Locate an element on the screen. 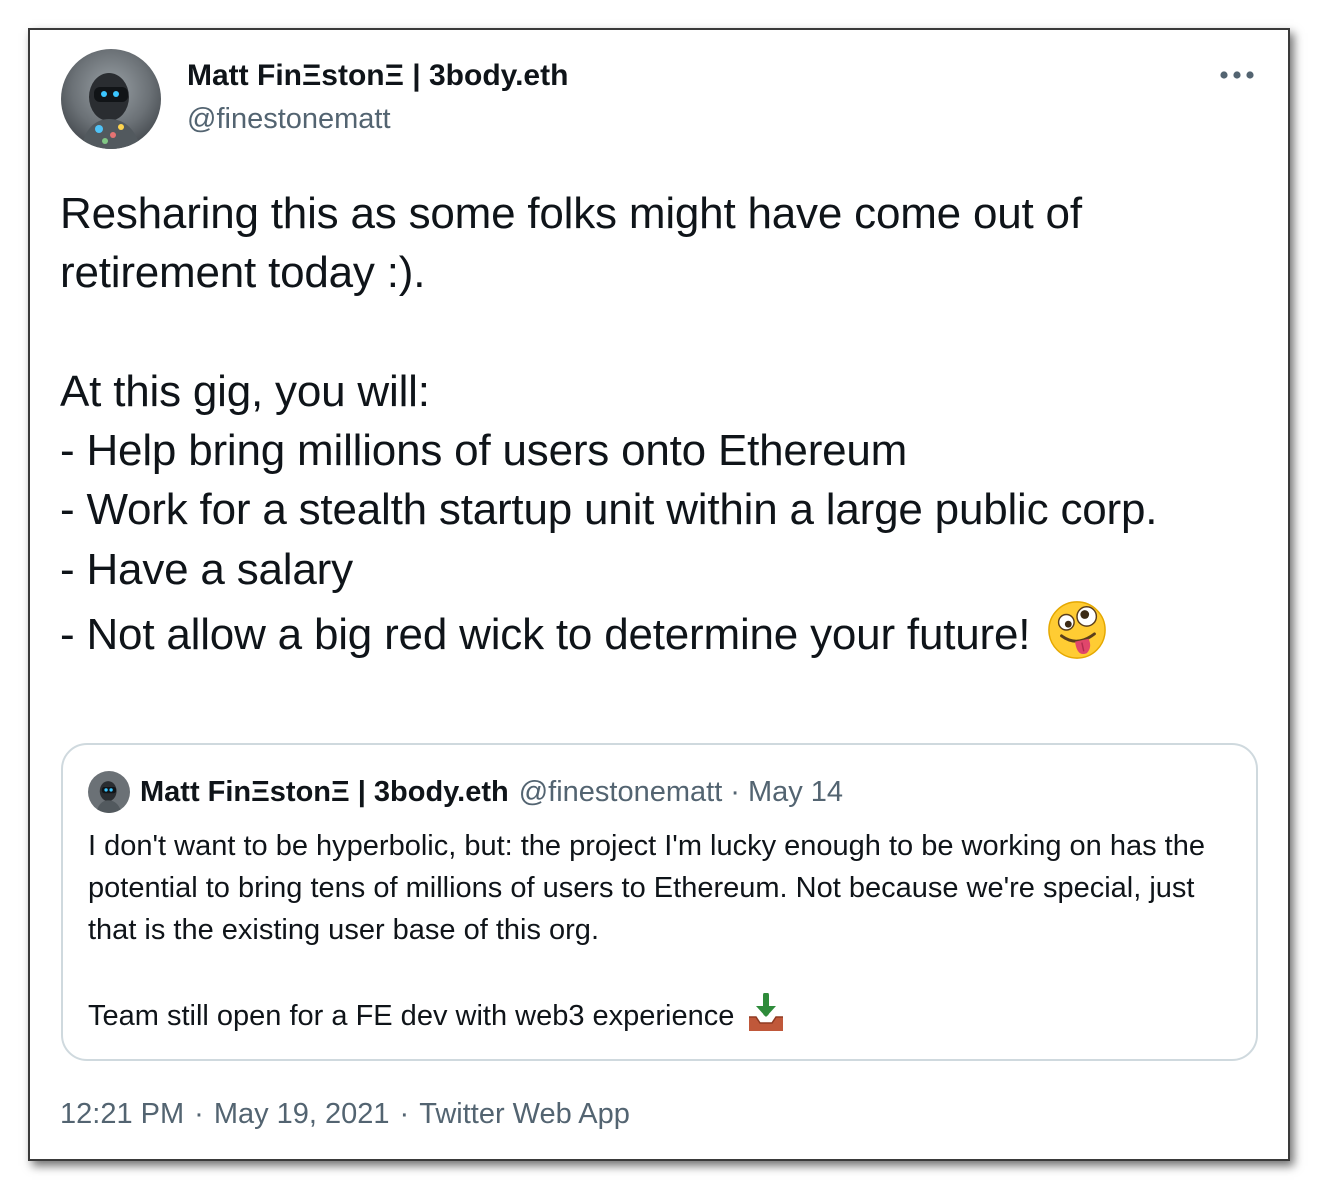 Image resolution: width=1319 pixels, height=1191 pixels. avatar-image is located at coordinates (111, 99).